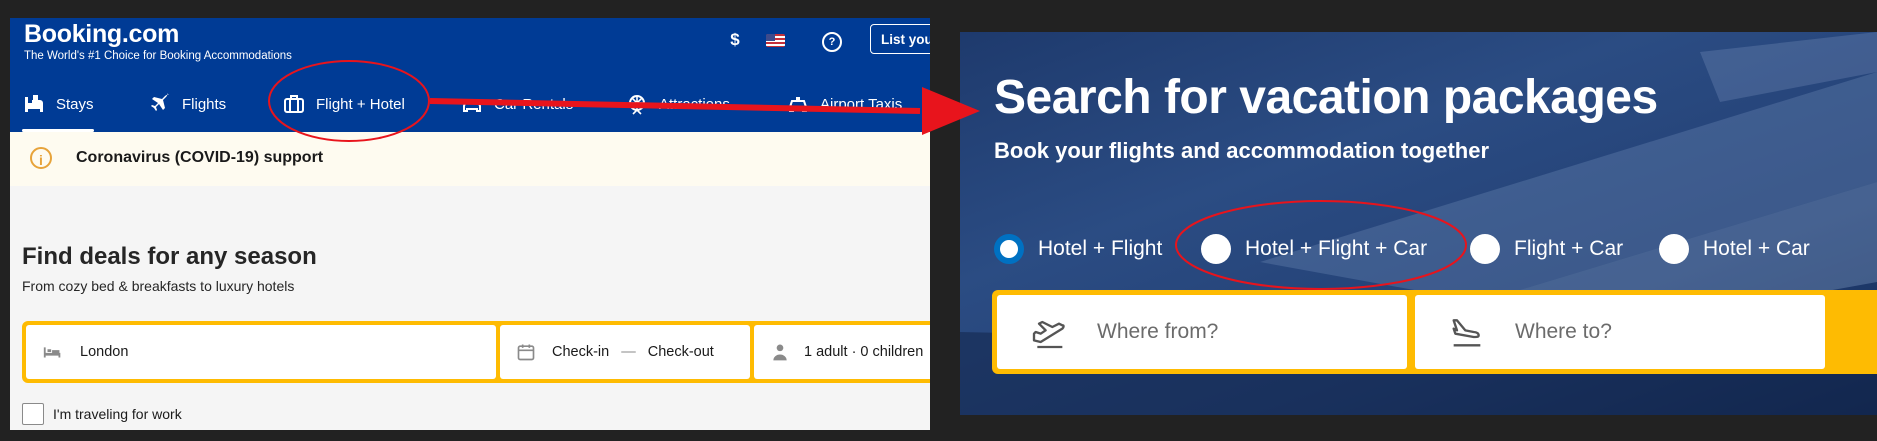  I want to click on nav-item-flight-hotel: Flight + Hotel, so click(343, 104).